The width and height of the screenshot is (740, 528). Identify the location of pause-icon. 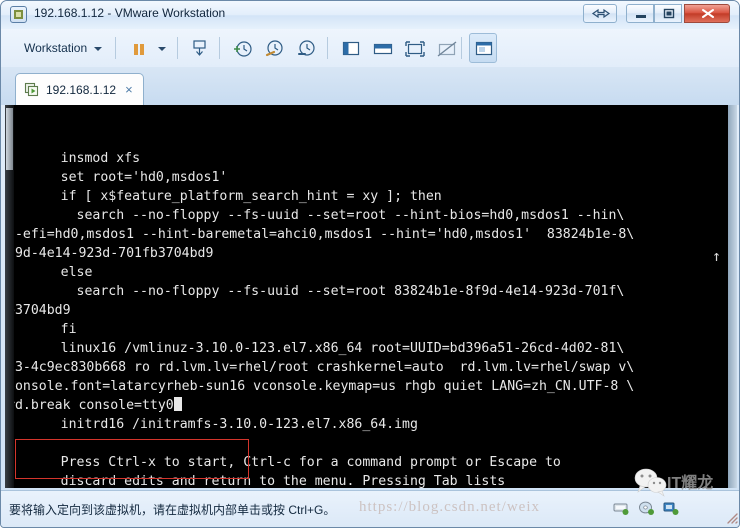
(138, 48).